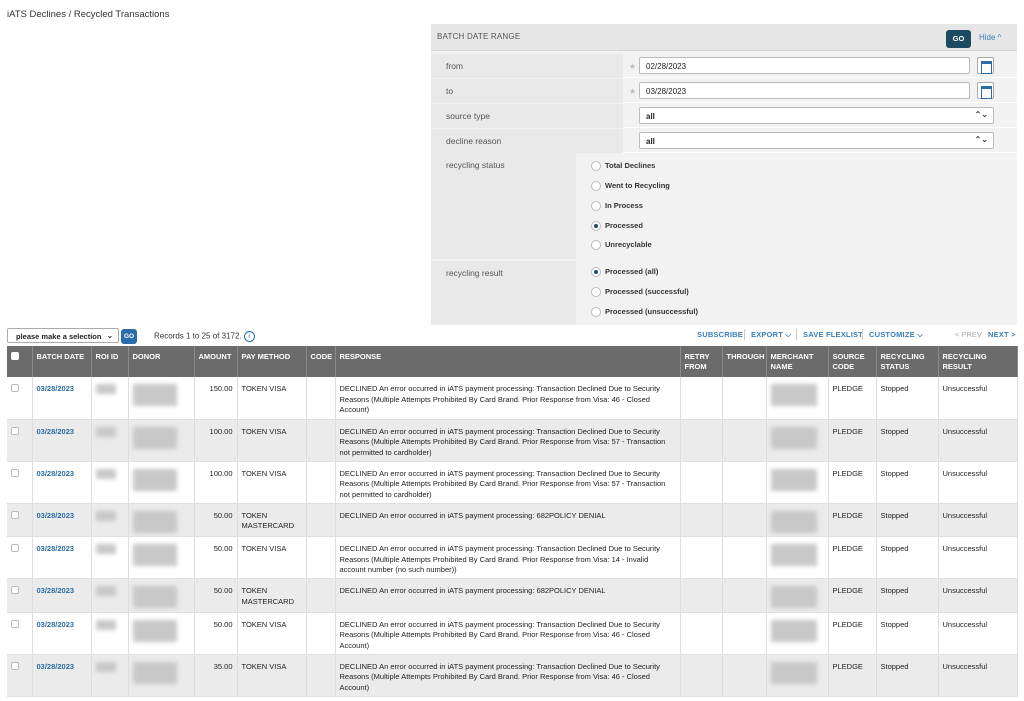 The height and width of the screenshot is (701, 1024). What do you see at coordinates (617, 206) in the screenshot?
I see `radio-in-process: In Process` at bounding box center [617, 206].